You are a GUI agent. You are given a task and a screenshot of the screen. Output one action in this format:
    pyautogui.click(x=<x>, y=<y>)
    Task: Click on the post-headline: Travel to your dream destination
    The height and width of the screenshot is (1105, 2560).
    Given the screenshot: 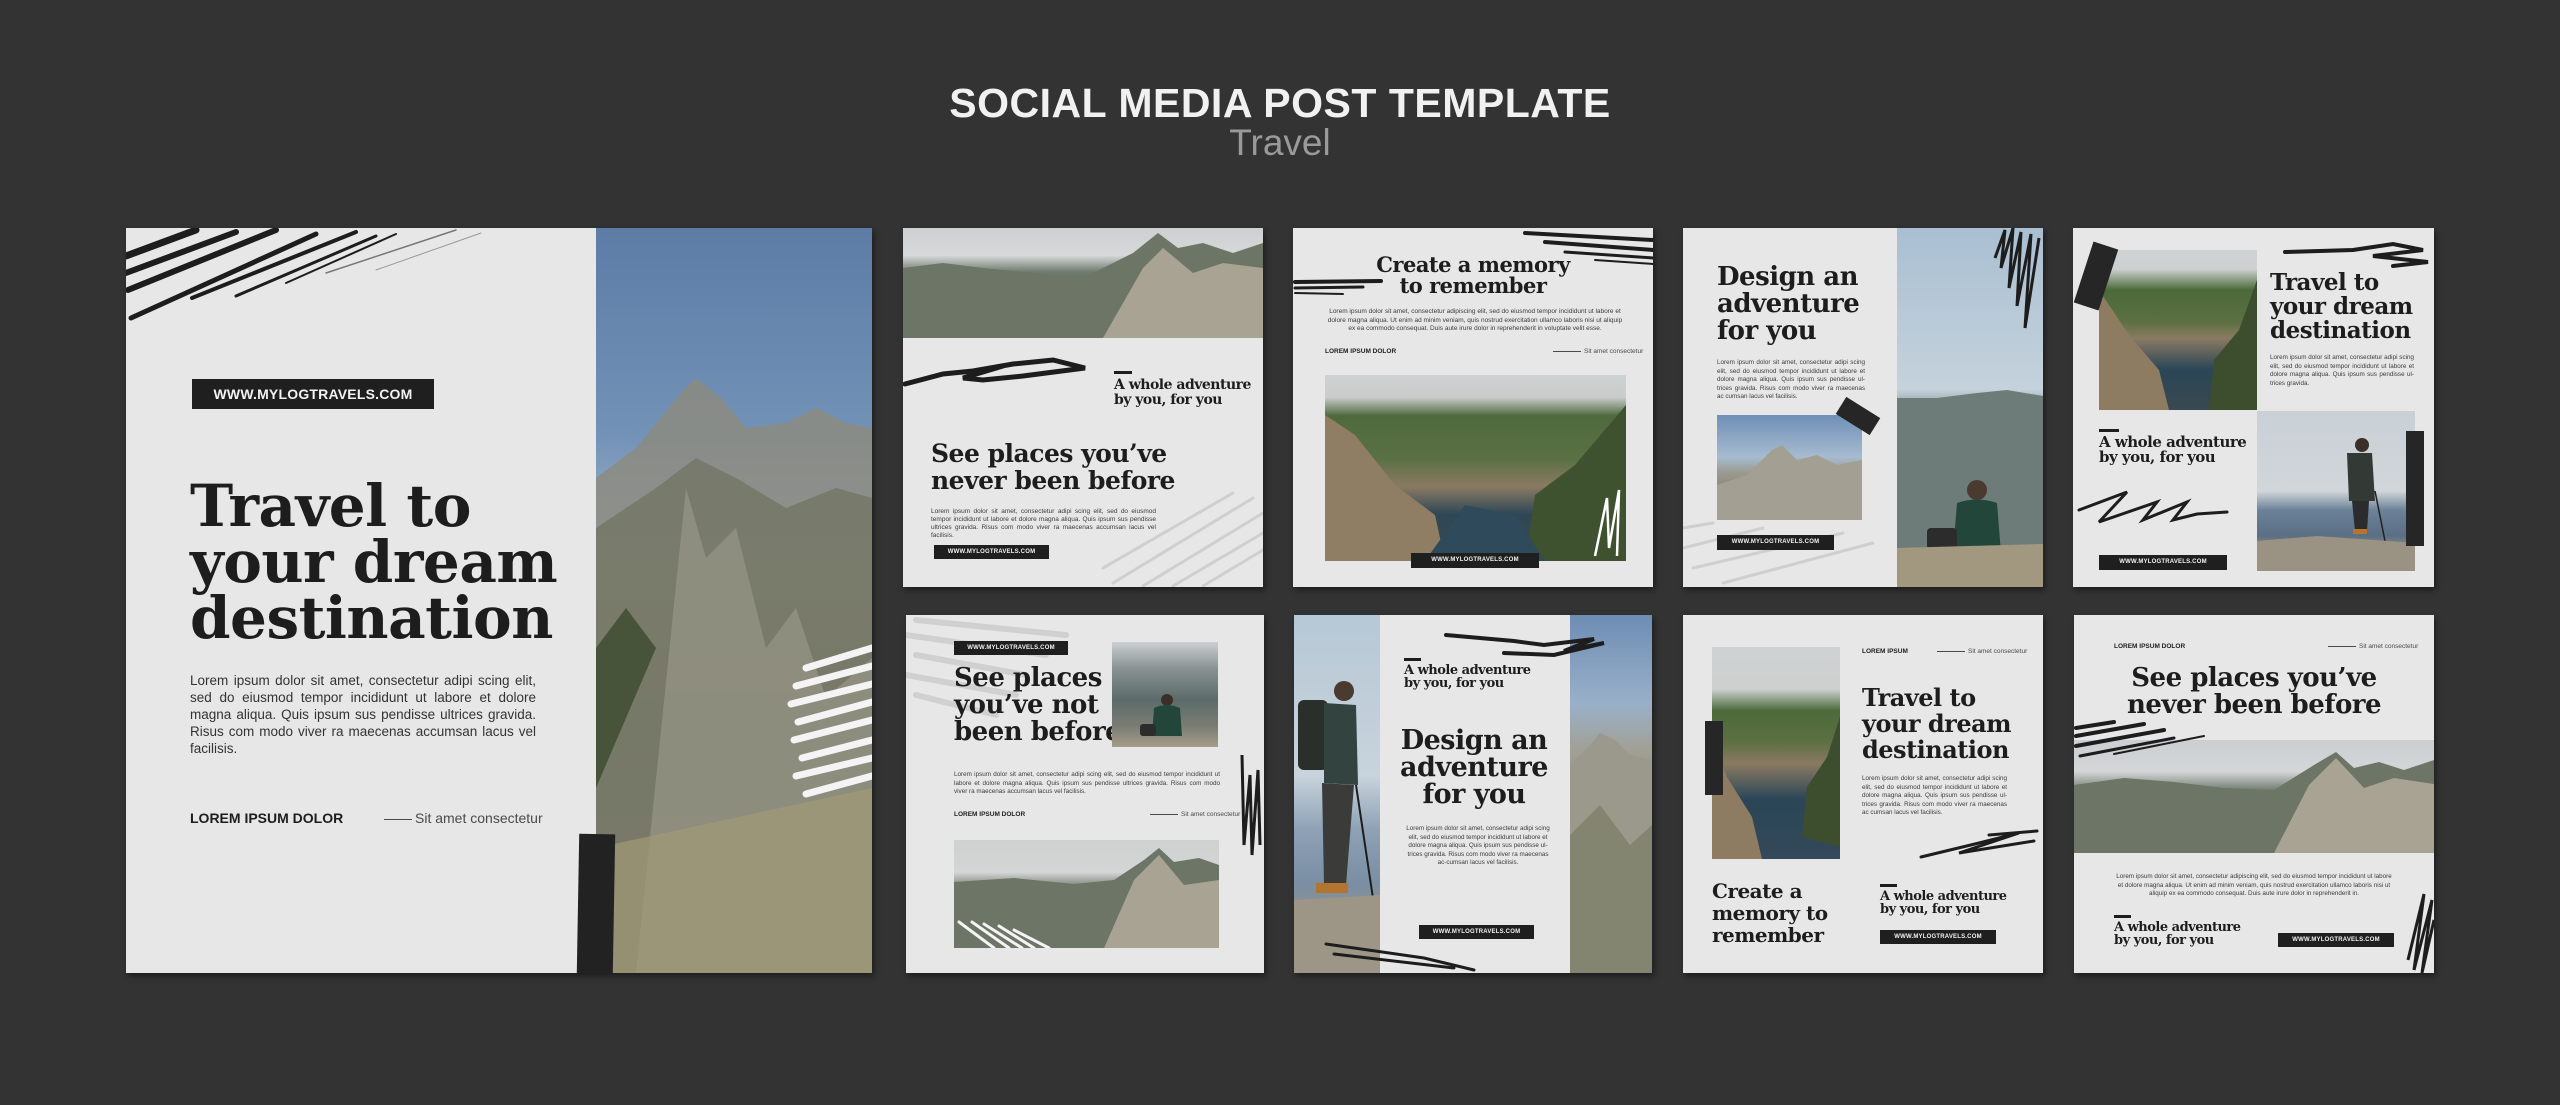 What is the action you would take?
    pyautogui.click(x=2341, y=307)
    